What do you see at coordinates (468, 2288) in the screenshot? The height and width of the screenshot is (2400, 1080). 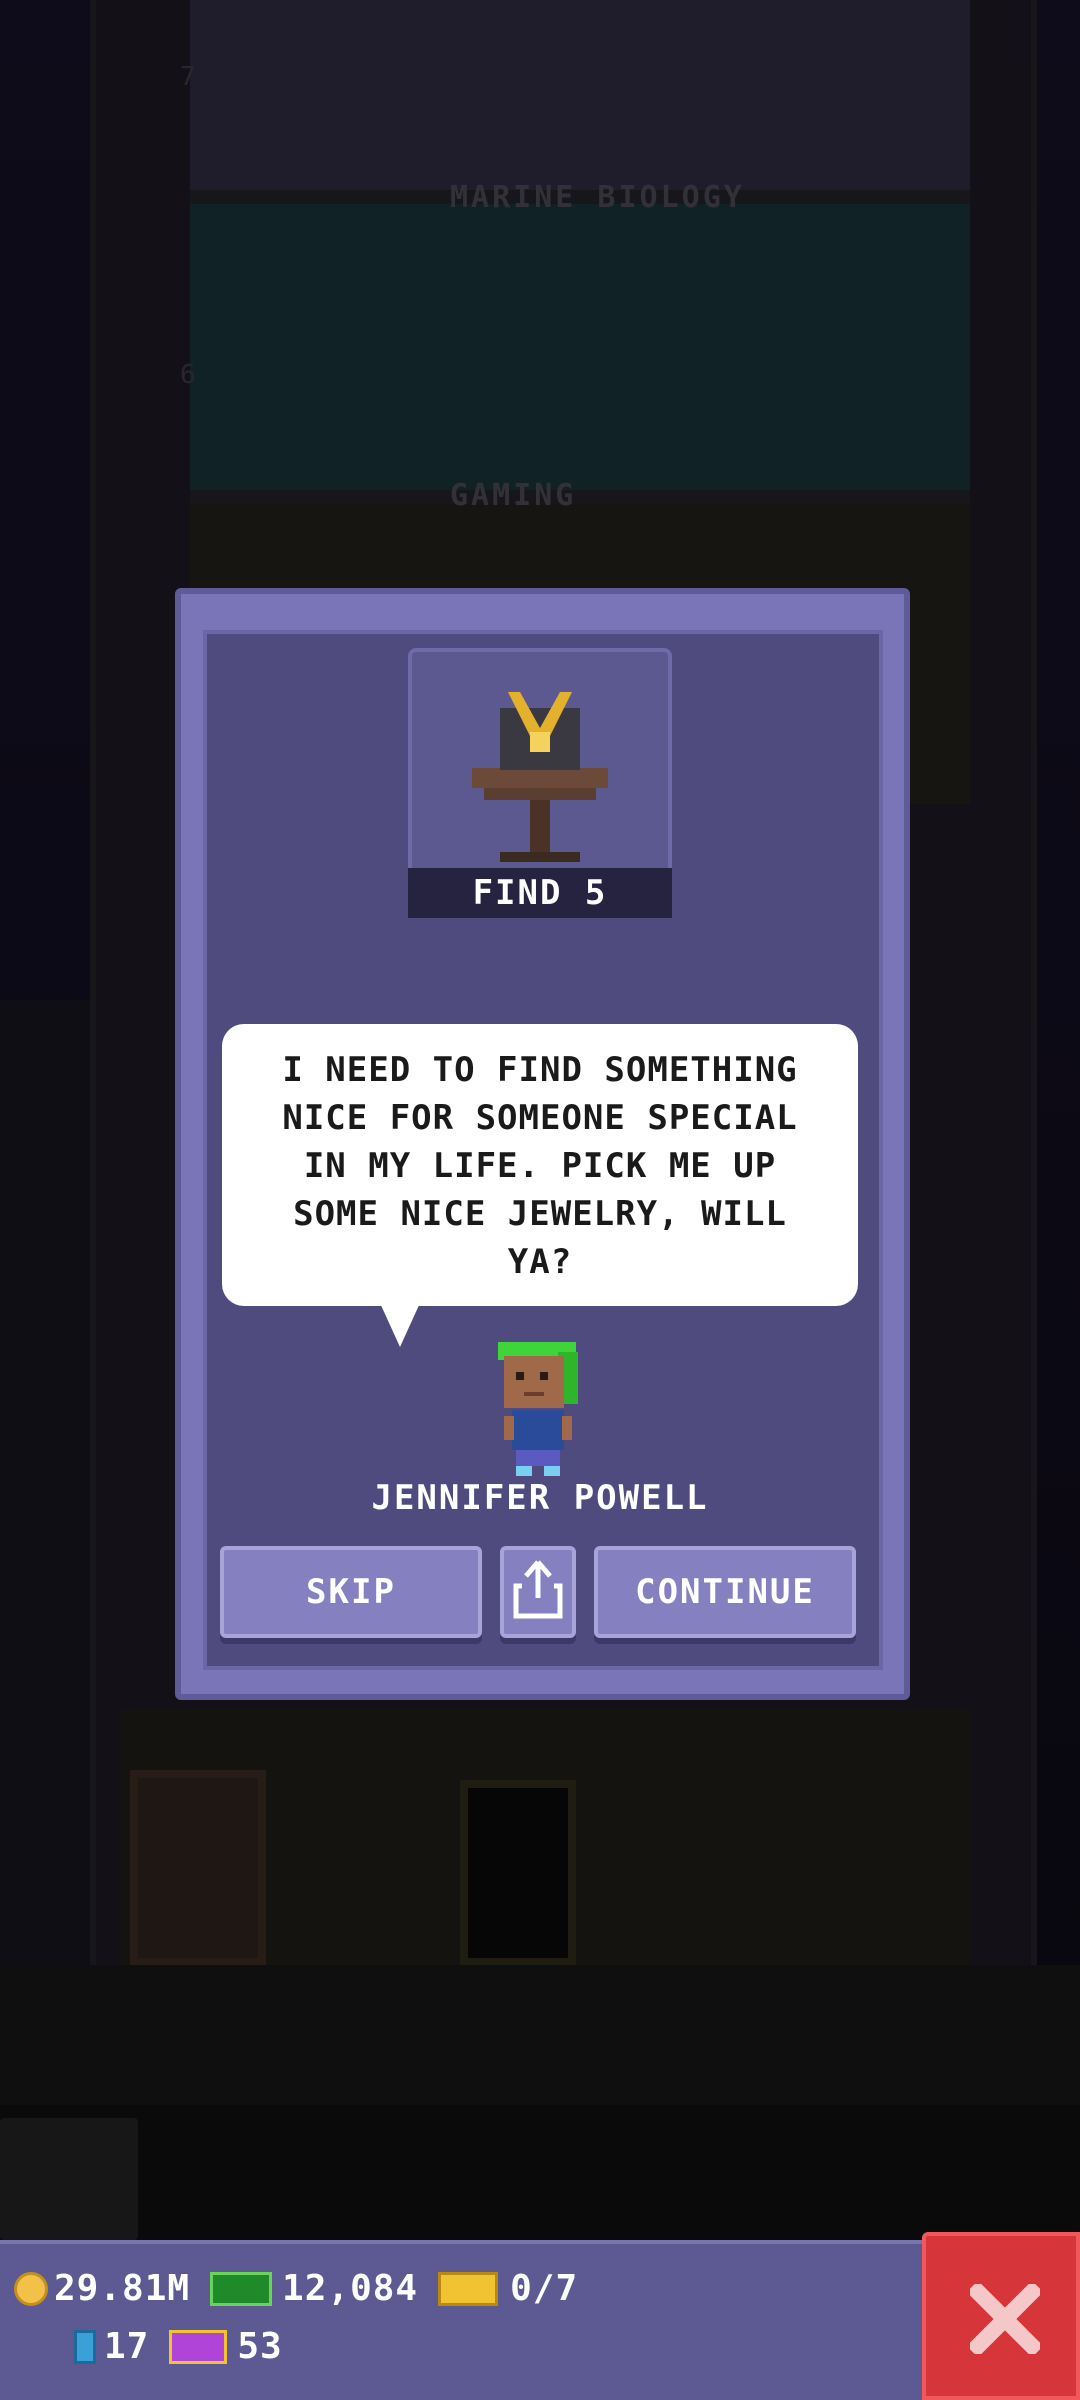 I see `golden-ticket-icon` at bounding box center [468, 2288].